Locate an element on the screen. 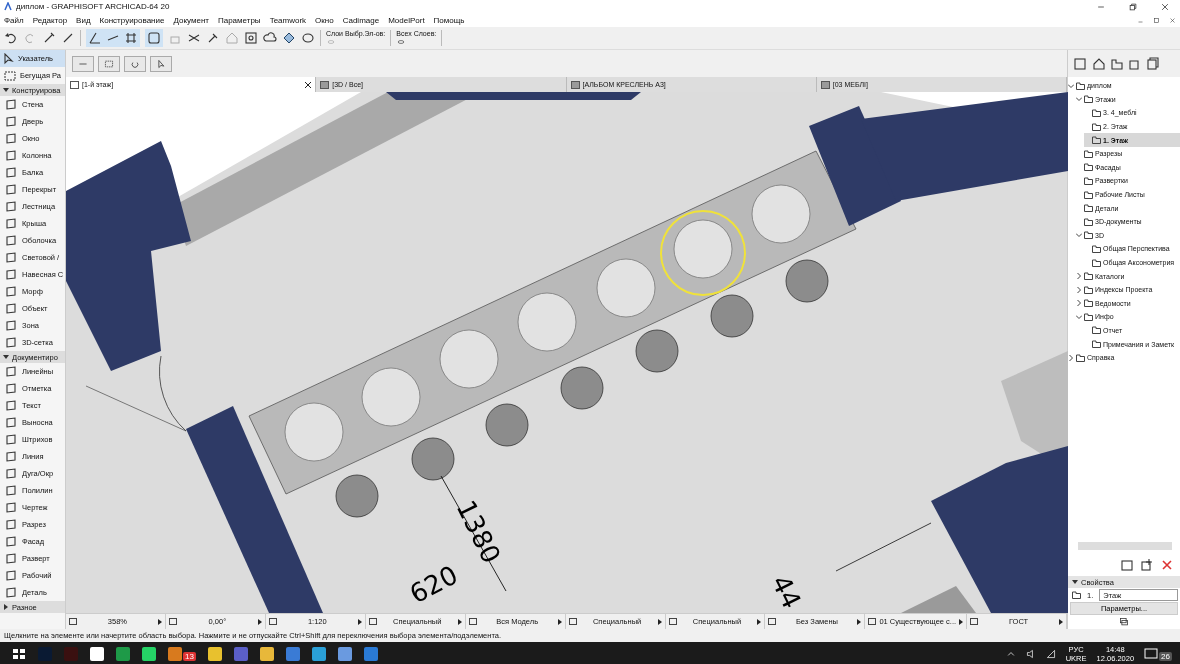 The image size is (1180, 664). window-title: диплом - GRAPHISOFT ARCHICAD-64 20 is located at coordinates (93, 6).